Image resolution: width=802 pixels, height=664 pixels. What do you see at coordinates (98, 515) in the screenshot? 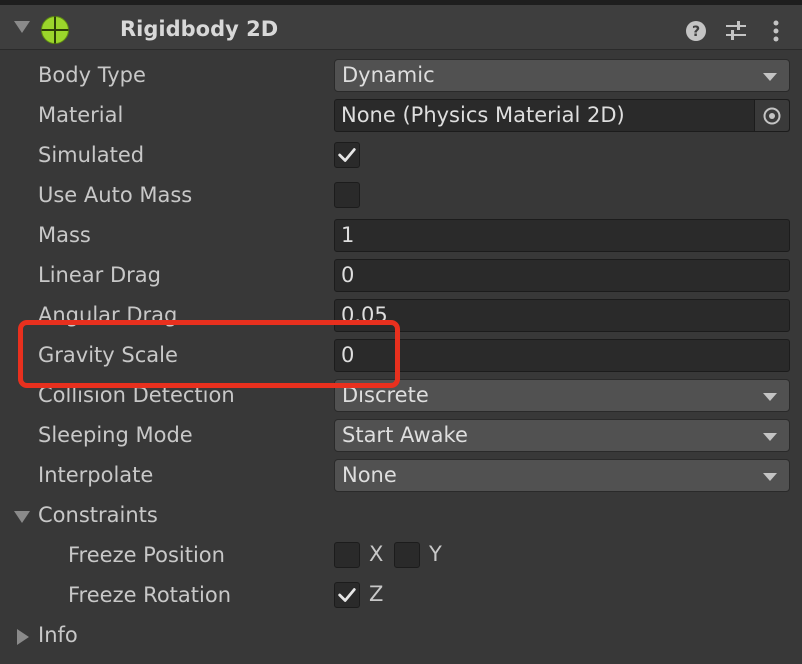
I see `constraints-label: Constraints` at bounding box center [98, 515].